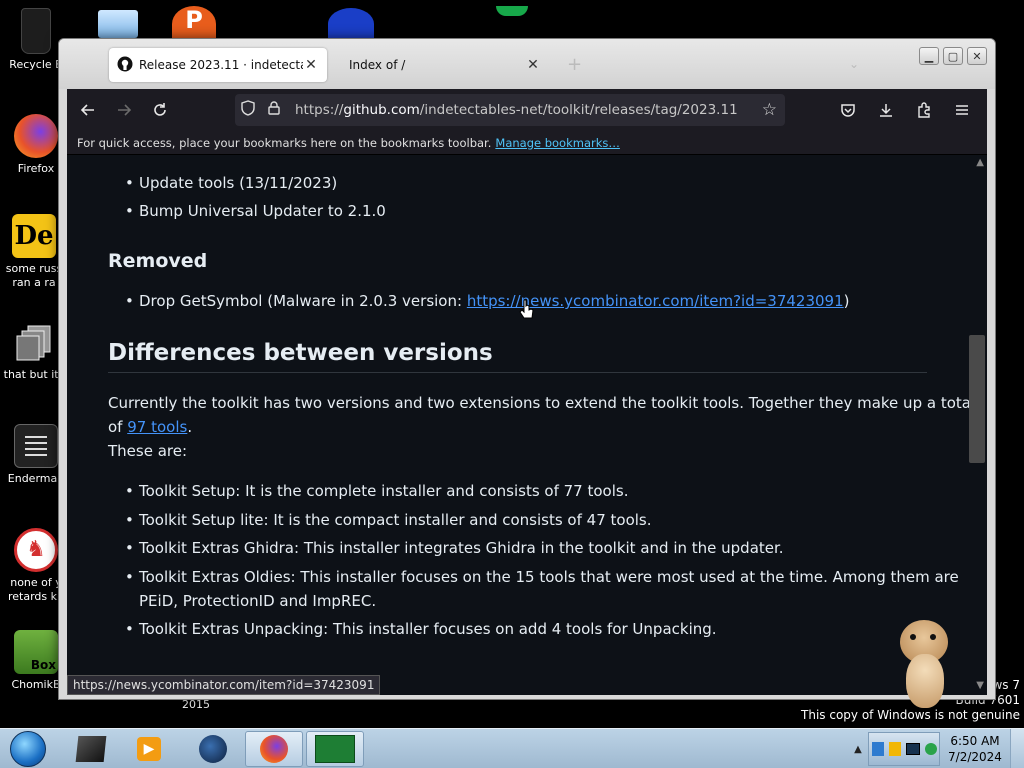  I want to click on show-desktop-button, so click(1017, 748).